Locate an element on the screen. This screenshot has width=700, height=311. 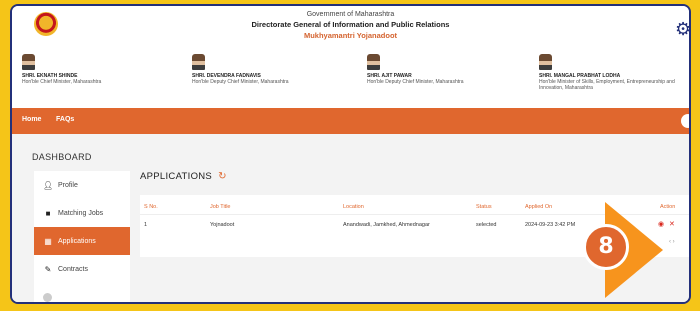
gear-icon: ⚙ is located at coordinates (683, 29).